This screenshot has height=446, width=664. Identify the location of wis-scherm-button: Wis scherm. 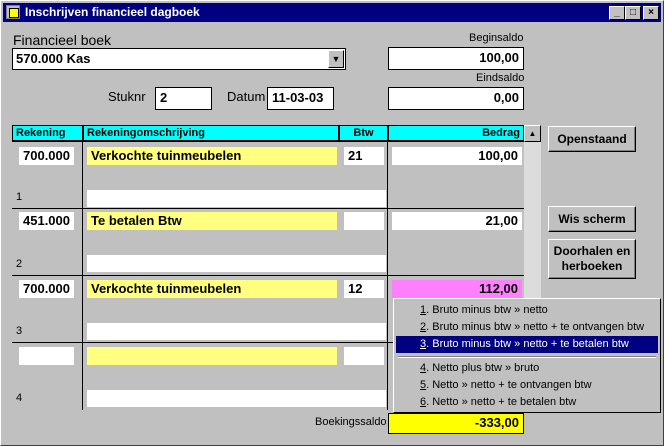
(592, 219).